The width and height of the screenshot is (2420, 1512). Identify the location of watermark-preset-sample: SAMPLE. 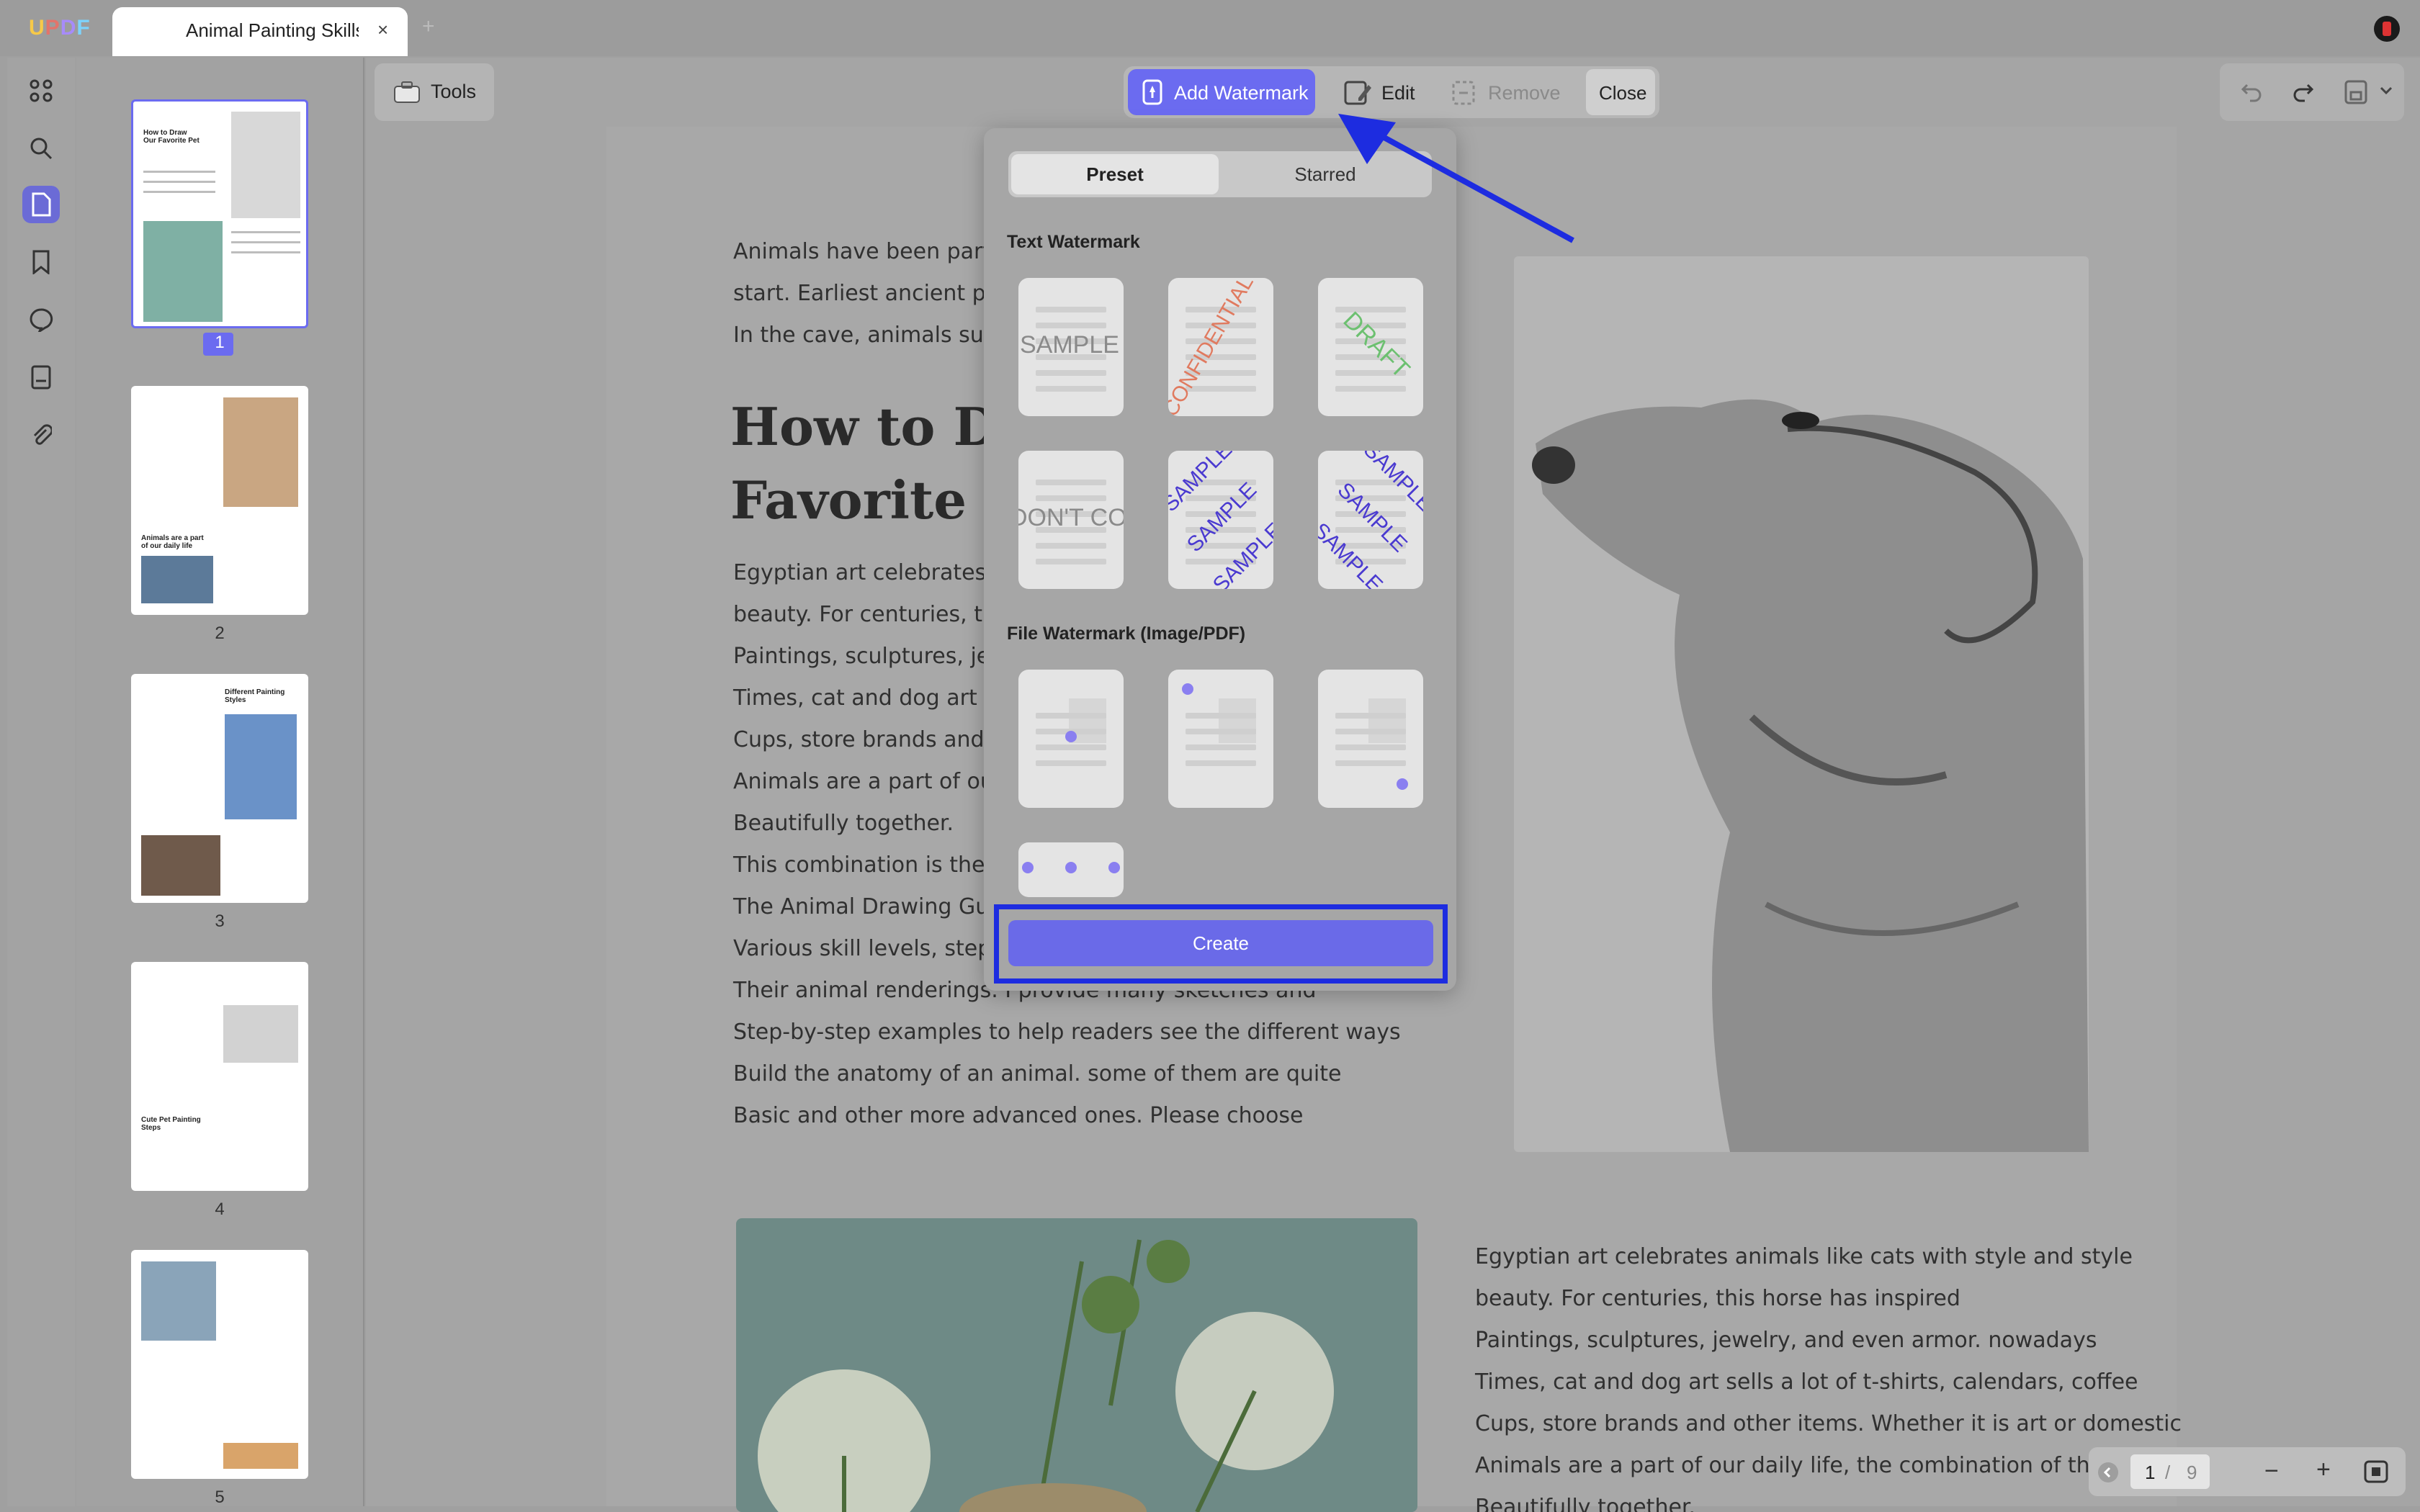
(1071, 347).